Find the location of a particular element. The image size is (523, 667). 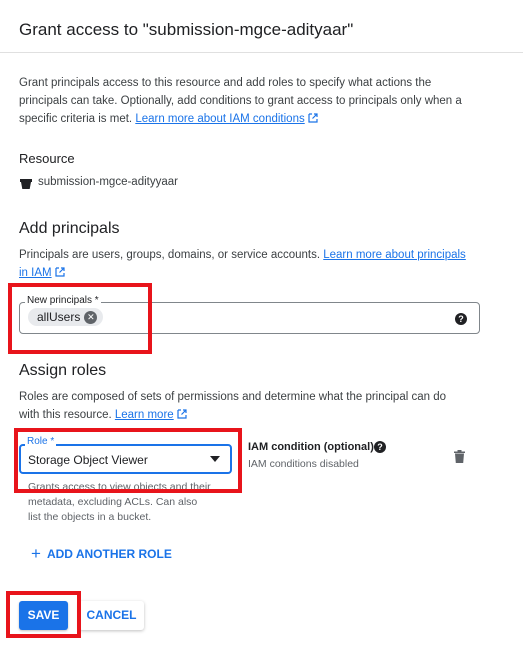

add-role-label: ADD ANOTHER ROLE is located at coordinates (109, 554).